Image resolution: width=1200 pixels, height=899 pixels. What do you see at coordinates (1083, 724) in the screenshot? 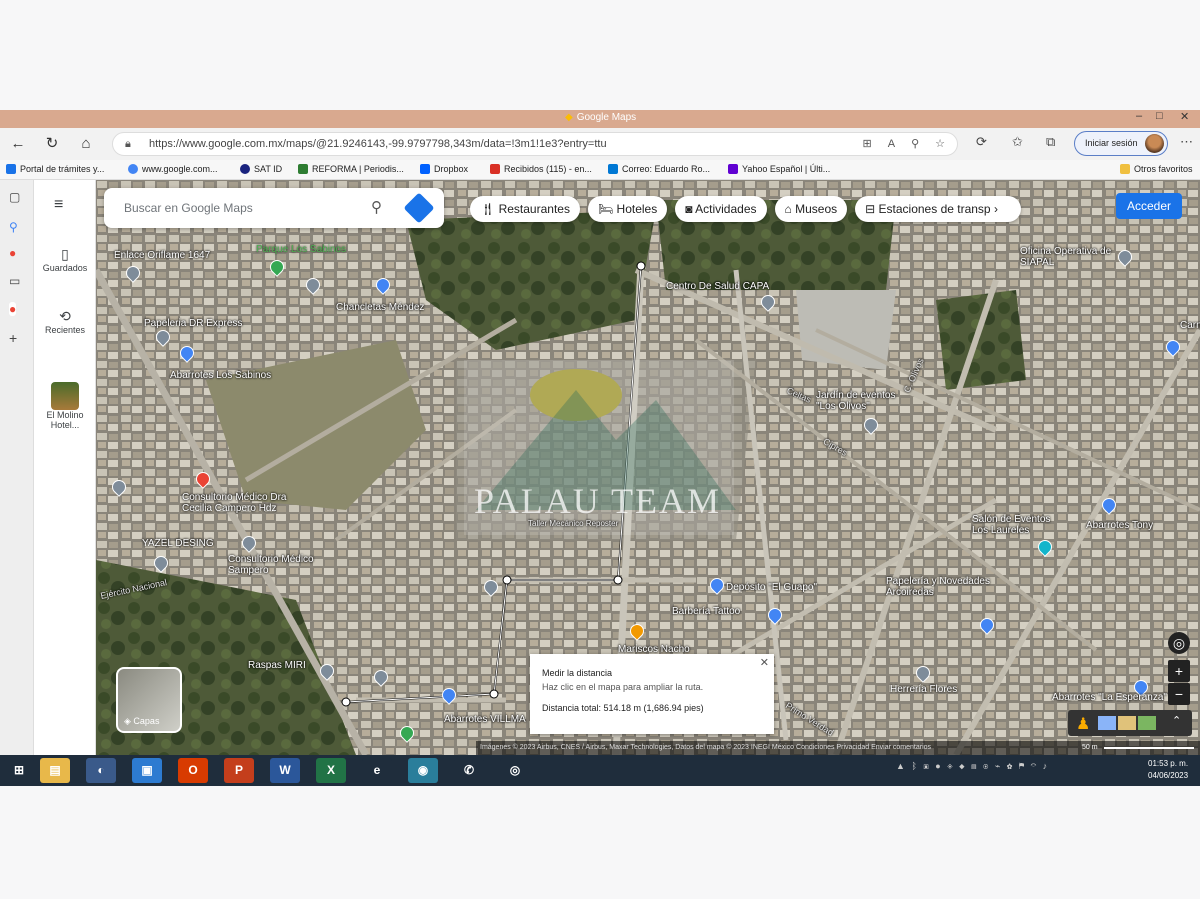
I see `pegman-icon: ♟` at bounding box center [1083, 724].